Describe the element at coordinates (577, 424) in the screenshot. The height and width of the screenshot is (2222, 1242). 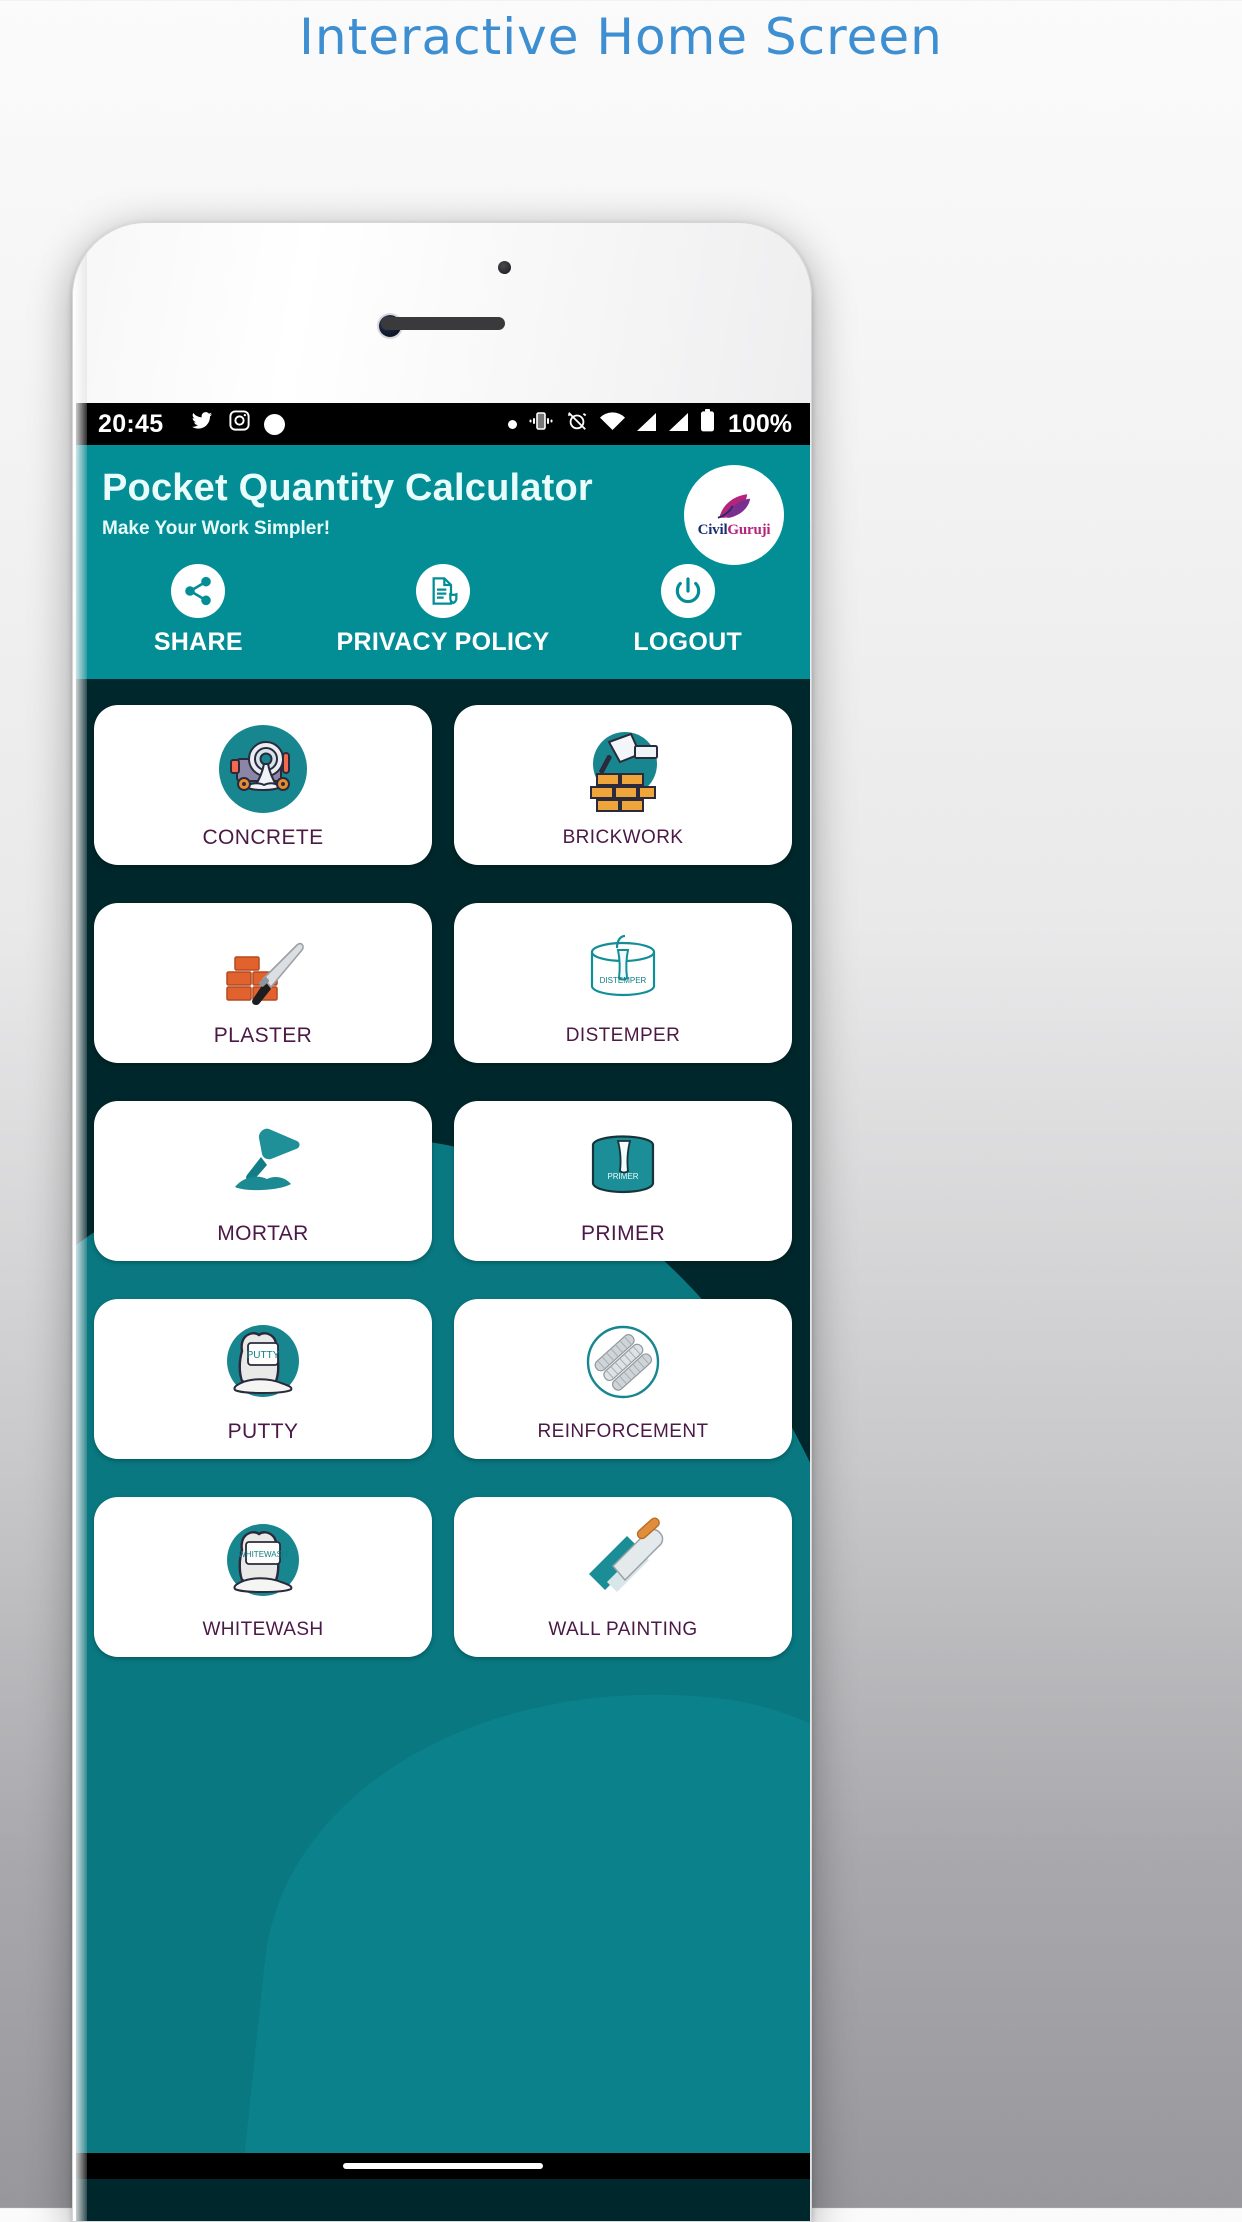
I see `alarm-off-icon` at that location.